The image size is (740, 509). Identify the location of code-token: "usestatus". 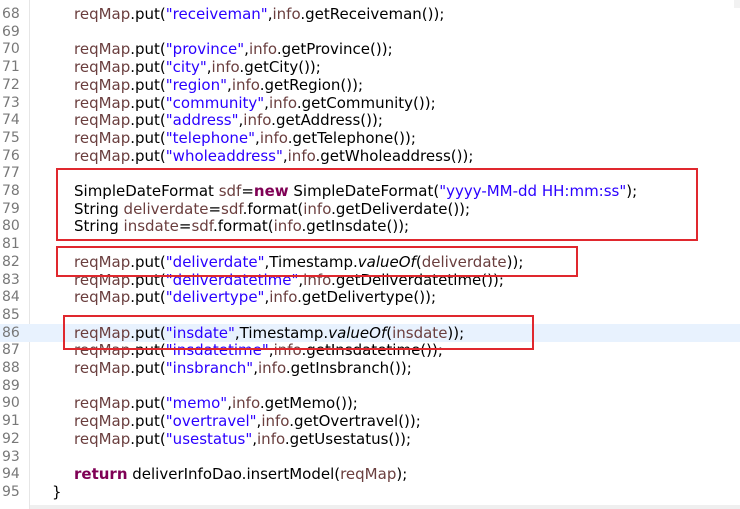
(209, 438).